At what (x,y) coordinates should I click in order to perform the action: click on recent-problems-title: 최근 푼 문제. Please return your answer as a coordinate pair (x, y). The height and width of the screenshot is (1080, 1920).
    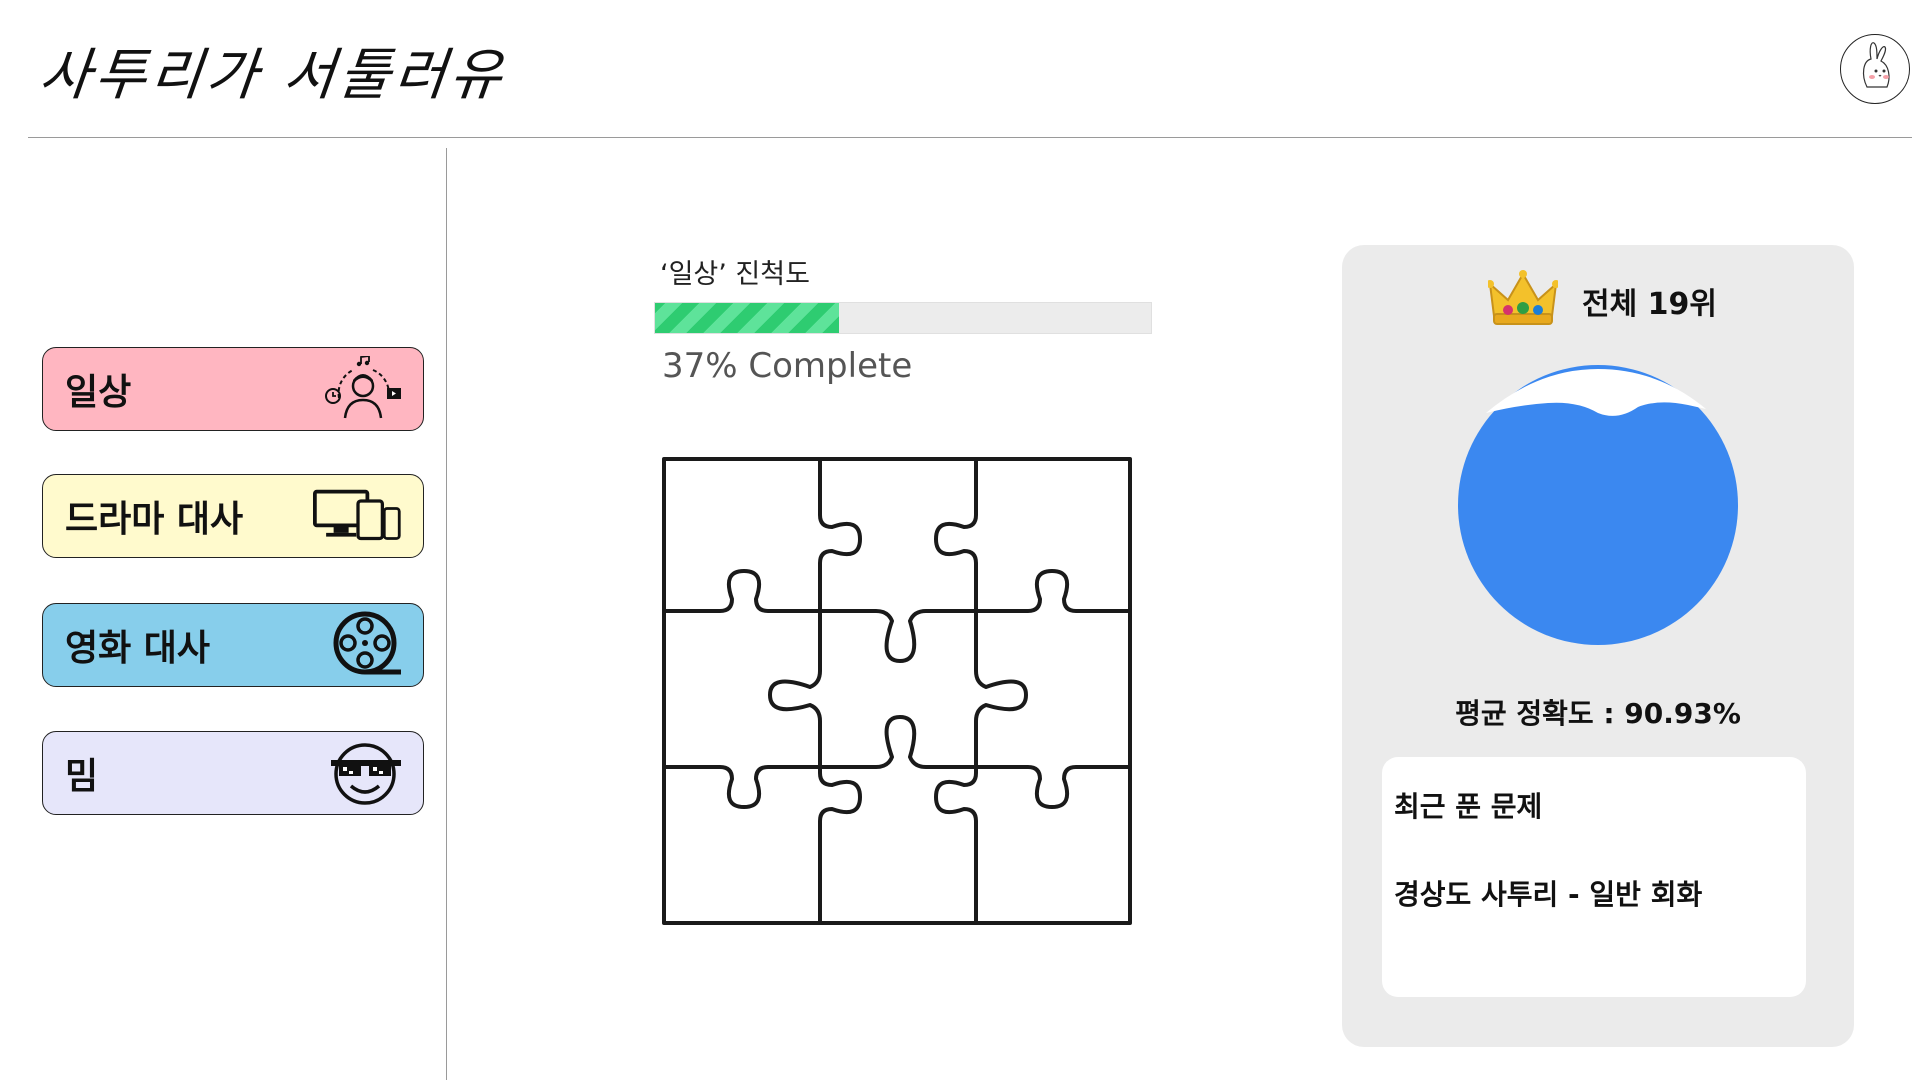
    Looking at the image, I should click on (1468, 806).